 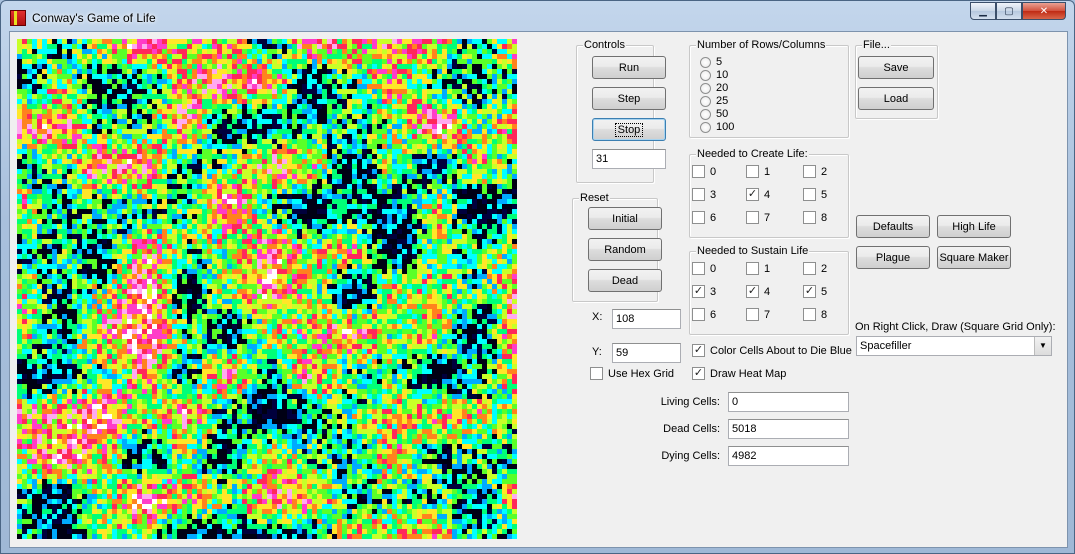 I want to click on run-label: Run, so click(x=629, y=67).